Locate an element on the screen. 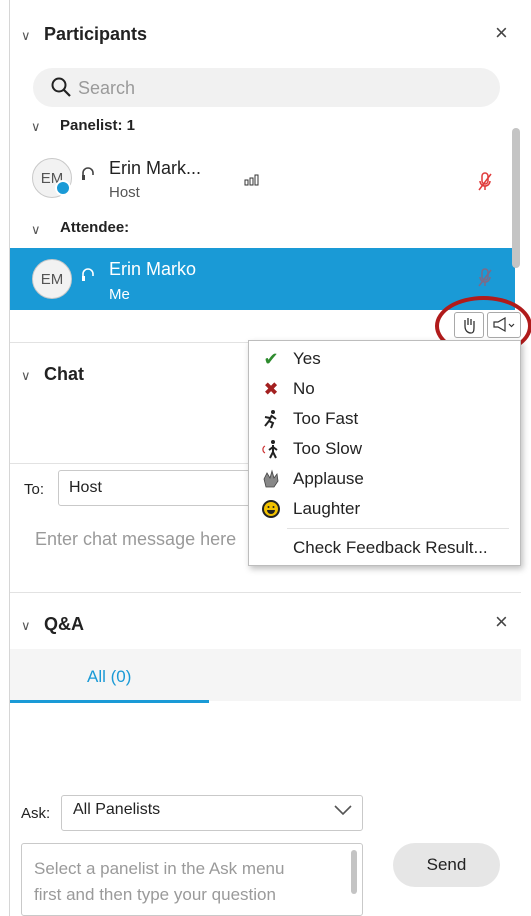 This screenshot has width=531, height=916. running-man-icon is located at coordinates (271, 419).